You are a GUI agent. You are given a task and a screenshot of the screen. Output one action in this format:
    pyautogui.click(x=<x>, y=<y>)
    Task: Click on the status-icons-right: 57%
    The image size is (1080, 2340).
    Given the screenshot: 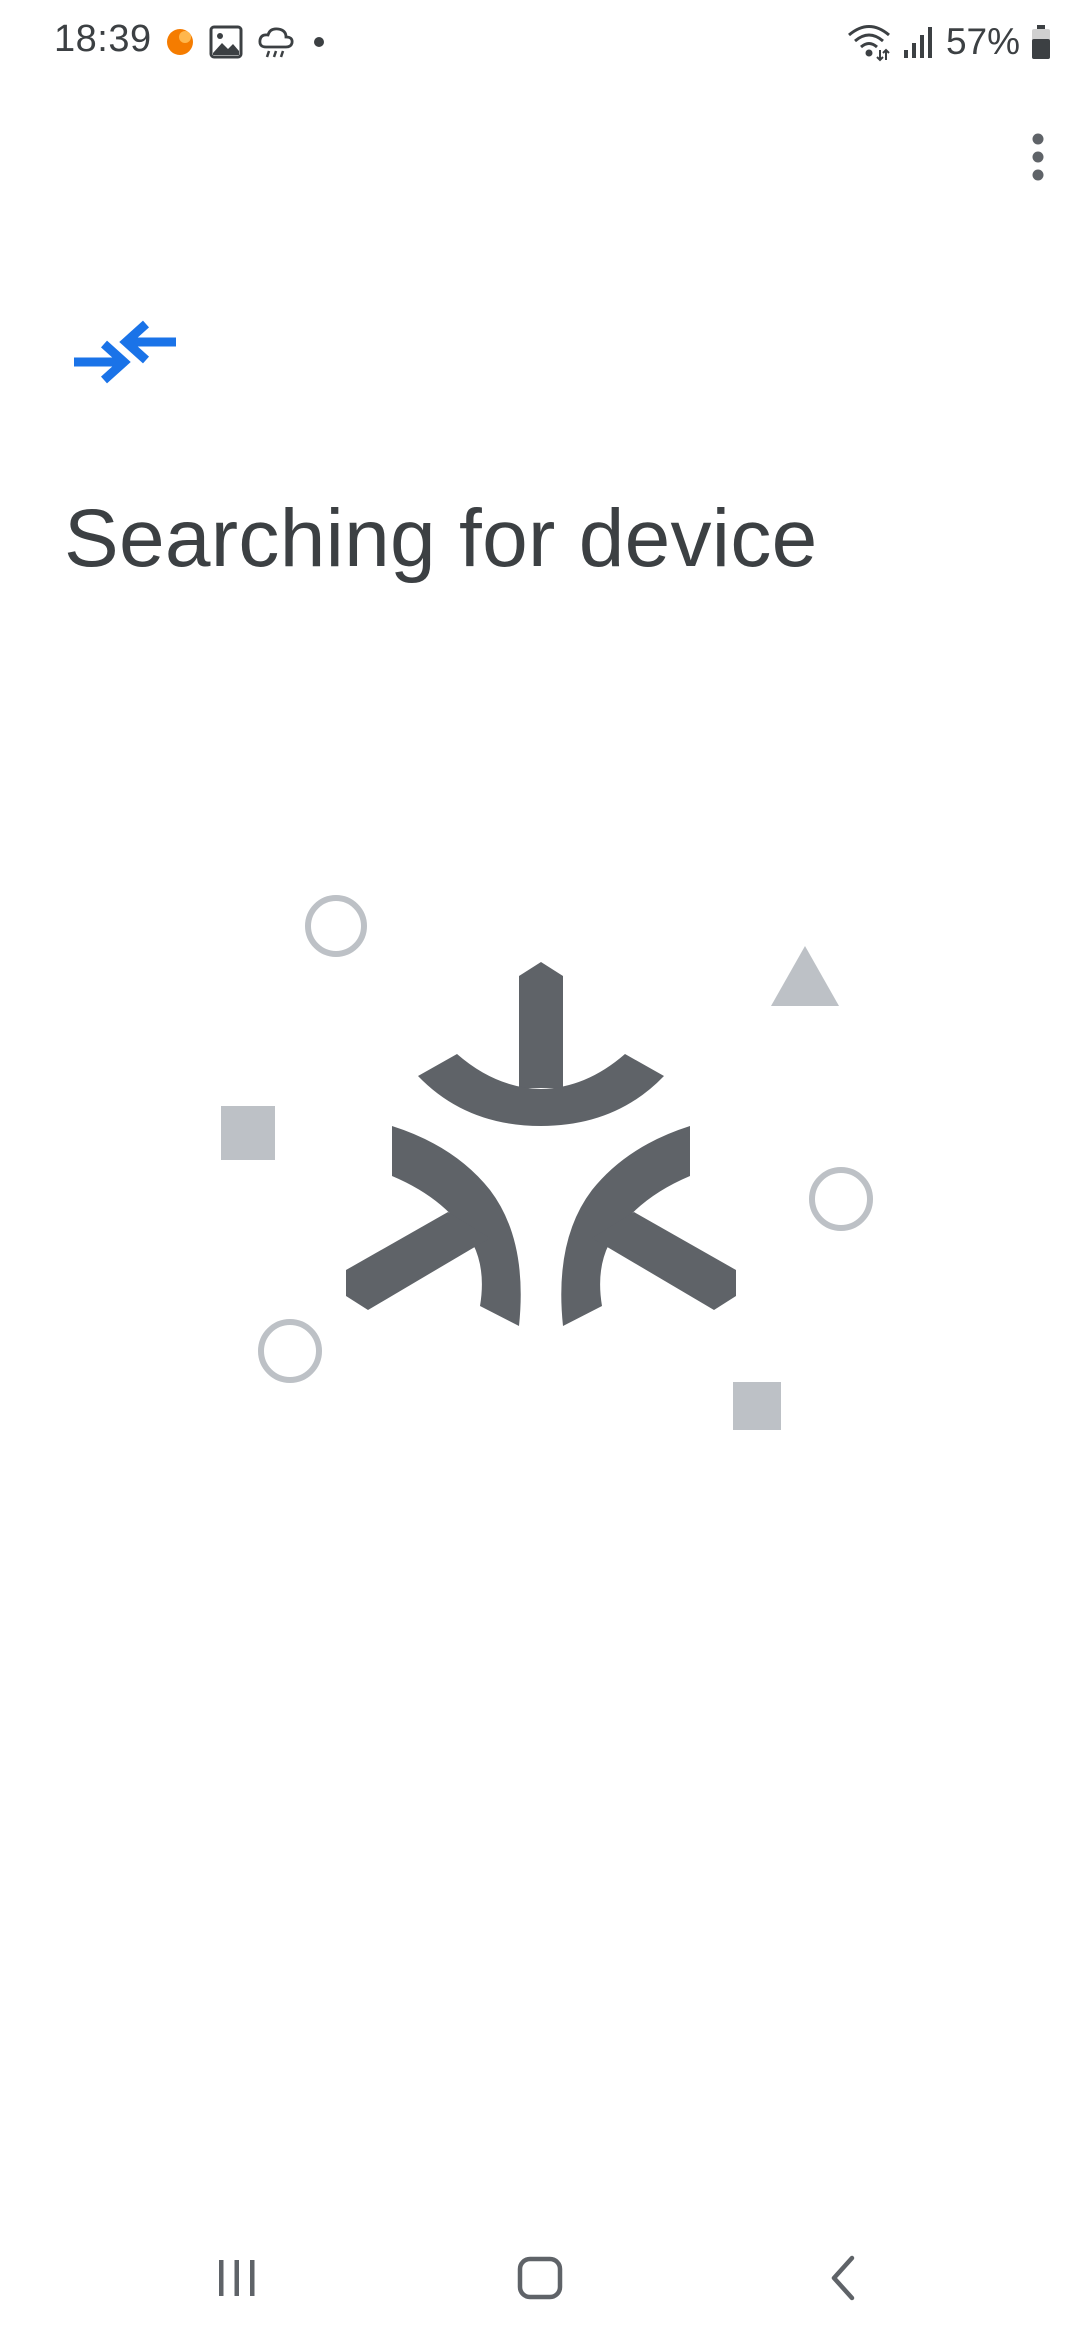 What is the action you would take?
    pyautogui.click(x=949, y=42)
    